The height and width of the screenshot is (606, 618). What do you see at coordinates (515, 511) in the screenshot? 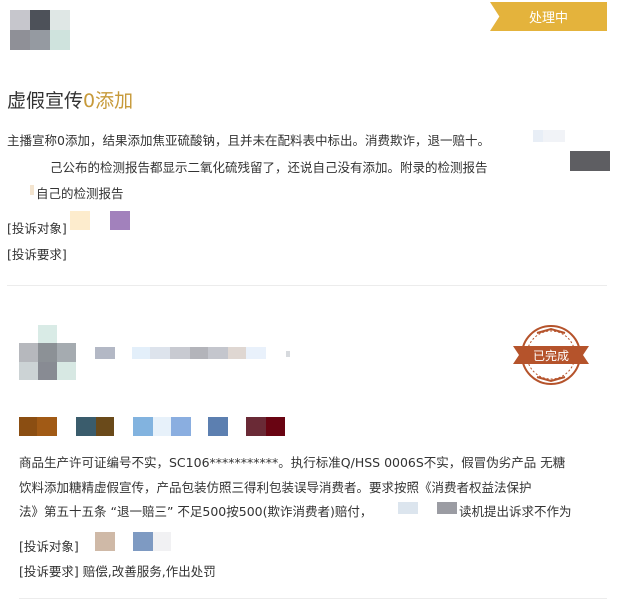
I see `complaint-description-line: 读机提出诉求不作为` at bounding box center [515, 511].